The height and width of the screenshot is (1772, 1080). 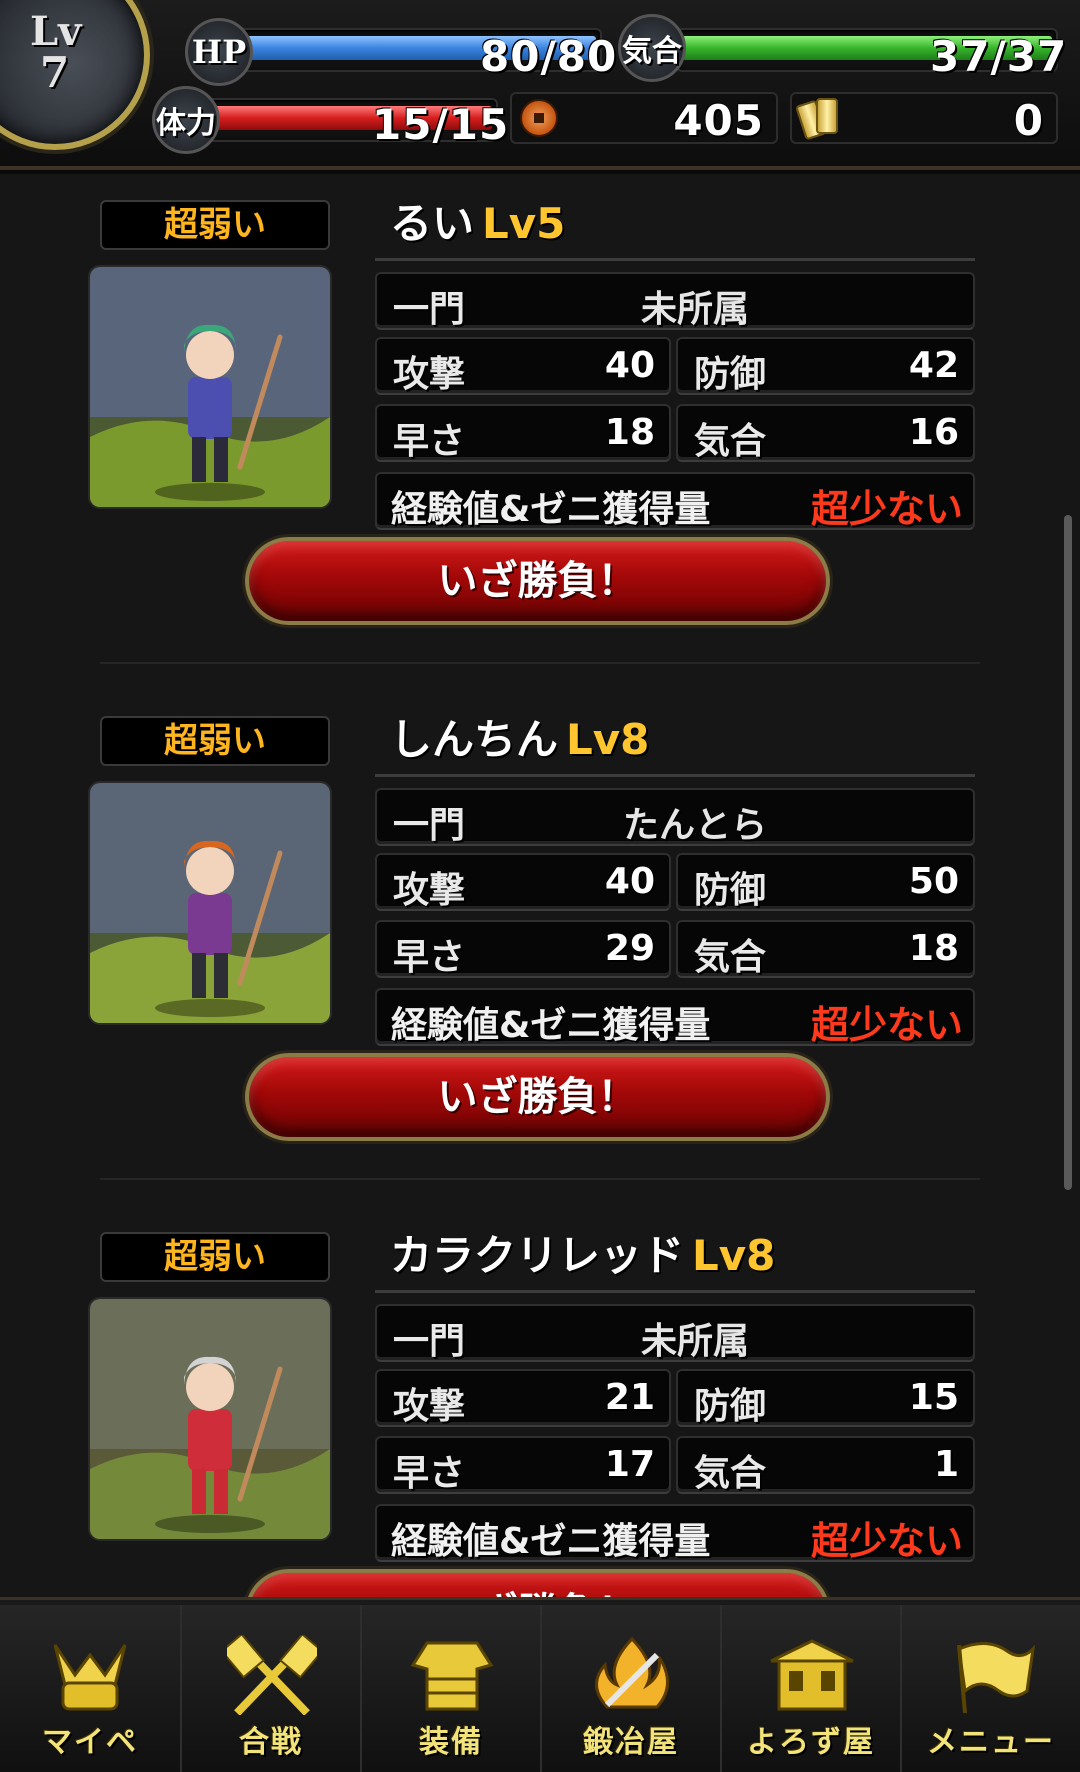 I want to click on defense-box: 防御 50, so click(x=825, y=882).